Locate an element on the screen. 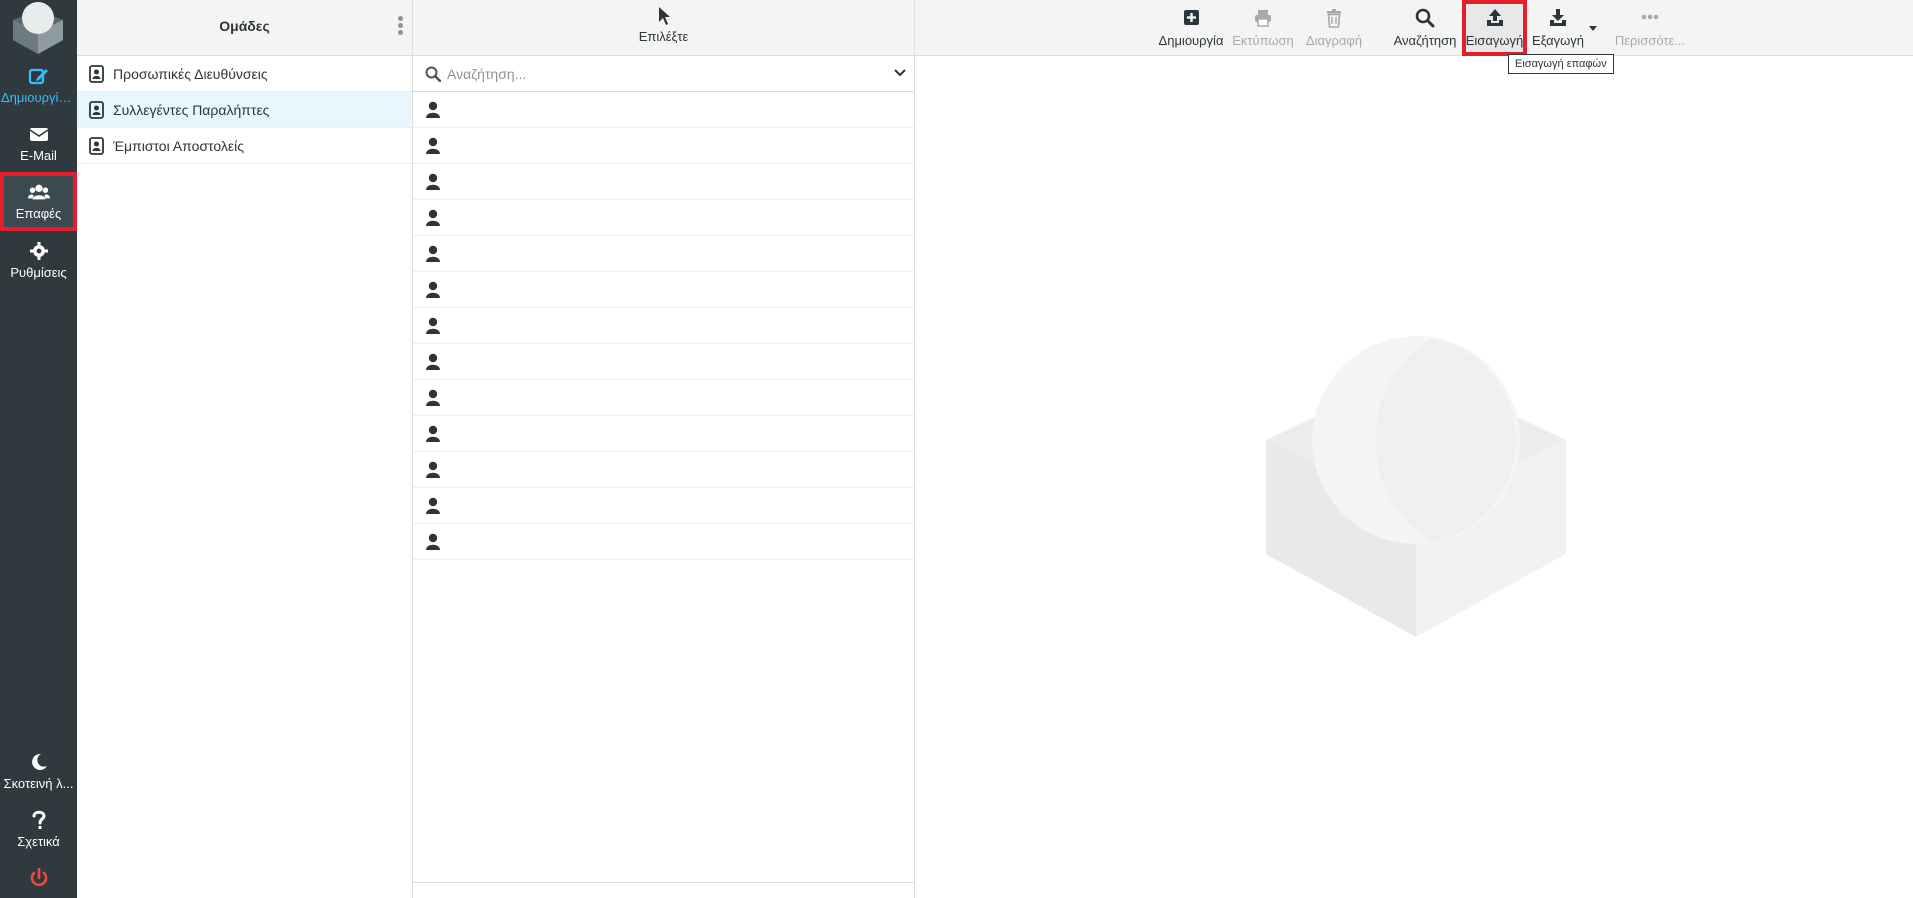 The height and width of the screenshot is (898, 1913). download-icon is located at coordinates (1558, 17).